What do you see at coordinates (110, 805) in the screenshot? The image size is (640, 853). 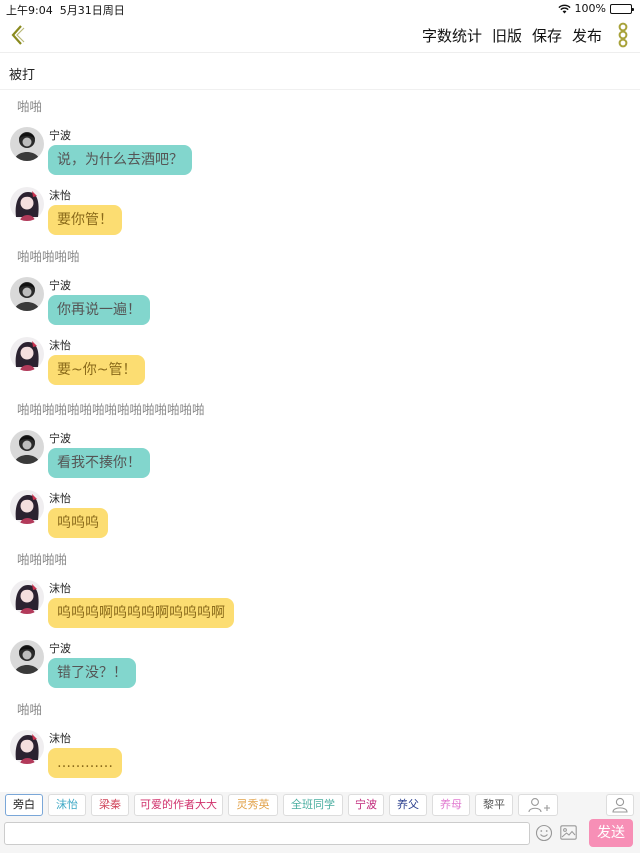 I see `role-chip-liangqin: 梁秦` at bounding box center [110, 805].